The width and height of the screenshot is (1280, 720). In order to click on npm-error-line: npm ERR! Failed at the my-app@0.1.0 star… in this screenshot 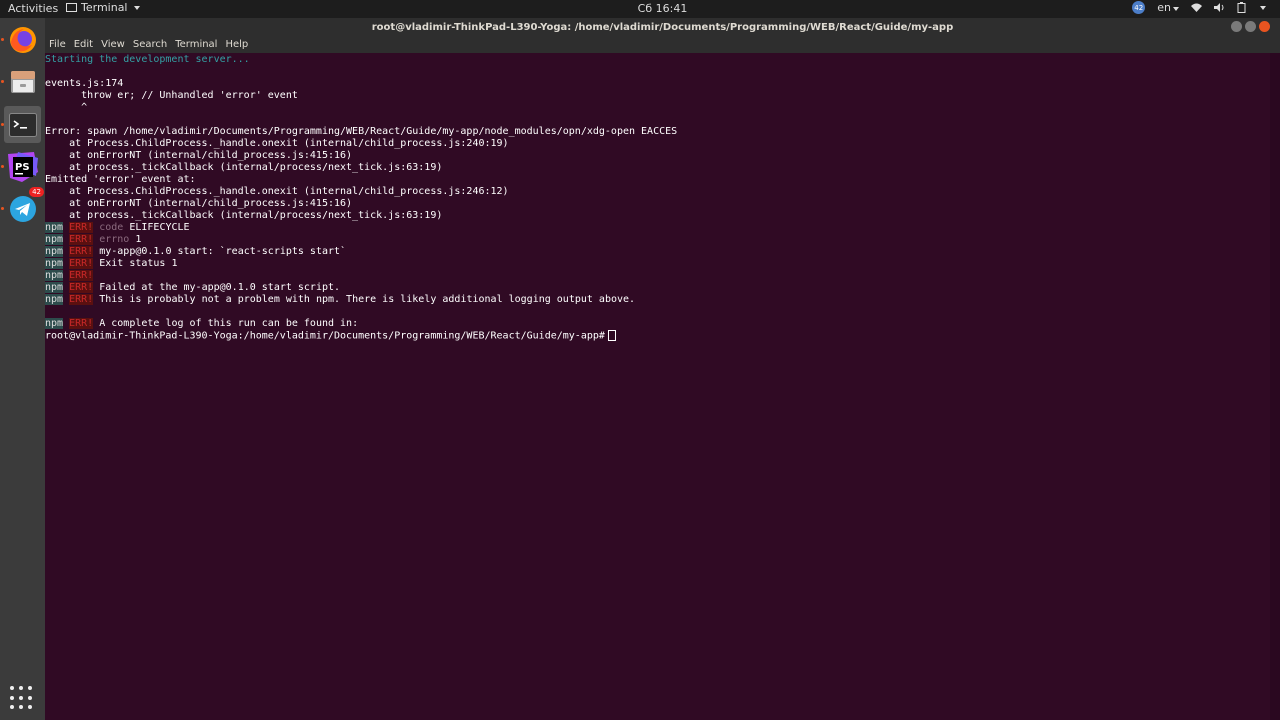, I will do `click(657, 288)`.